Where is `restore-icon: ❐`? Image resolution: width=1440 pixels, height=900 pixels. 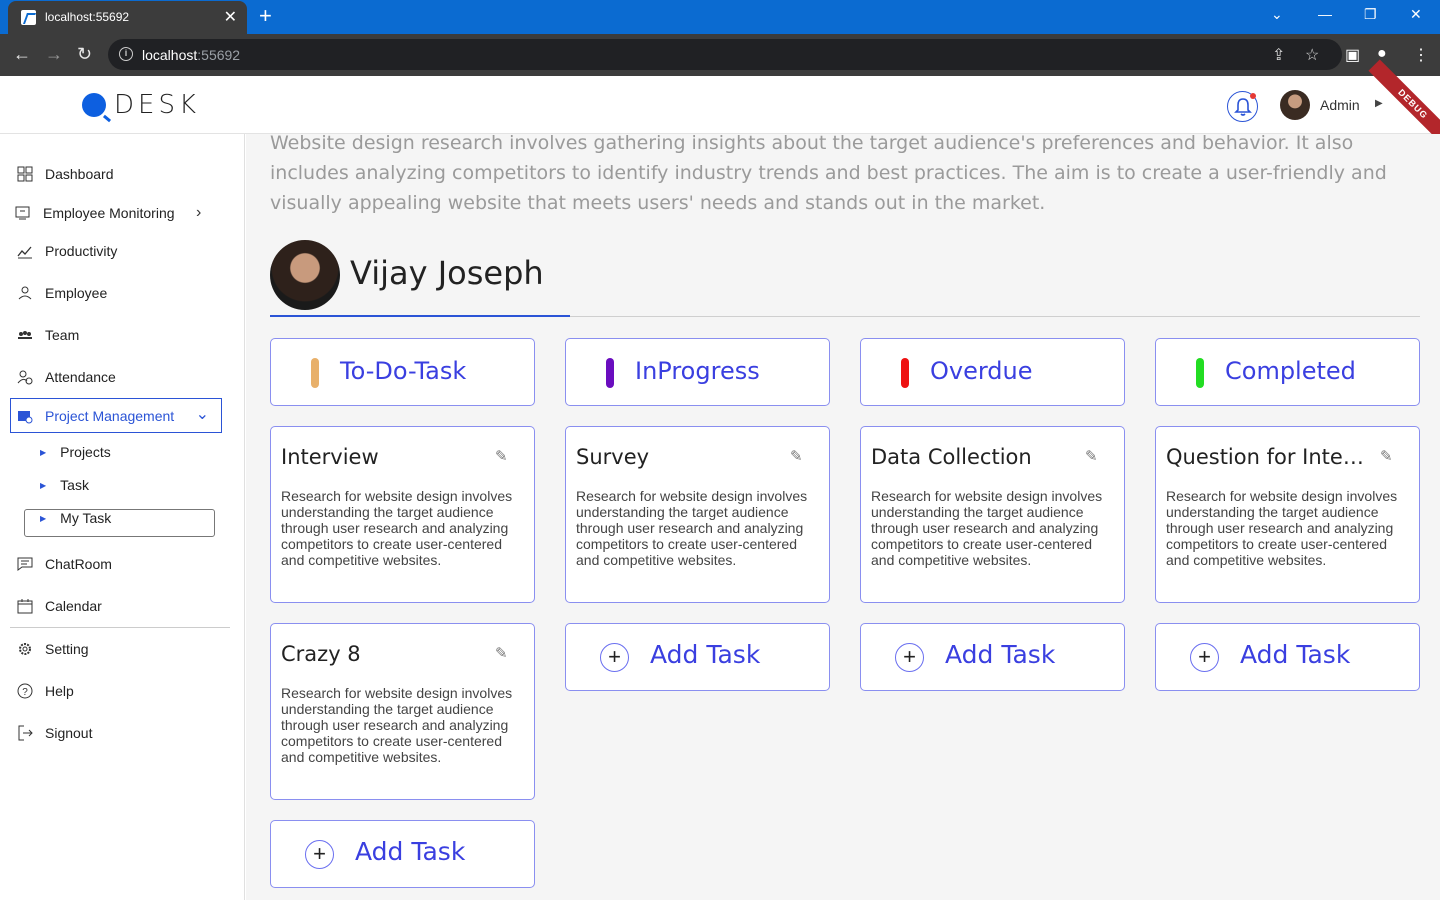 restore-icon: ❐ is located at coordinates (1370, 14).